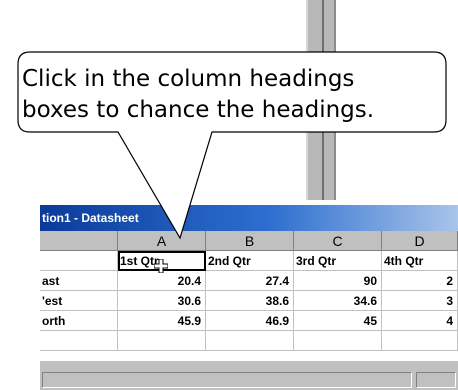  Describe the element at coordinates (198, 110) in the screenshot. I see `callout-line-2: boxes to chance the headings.` at that location.